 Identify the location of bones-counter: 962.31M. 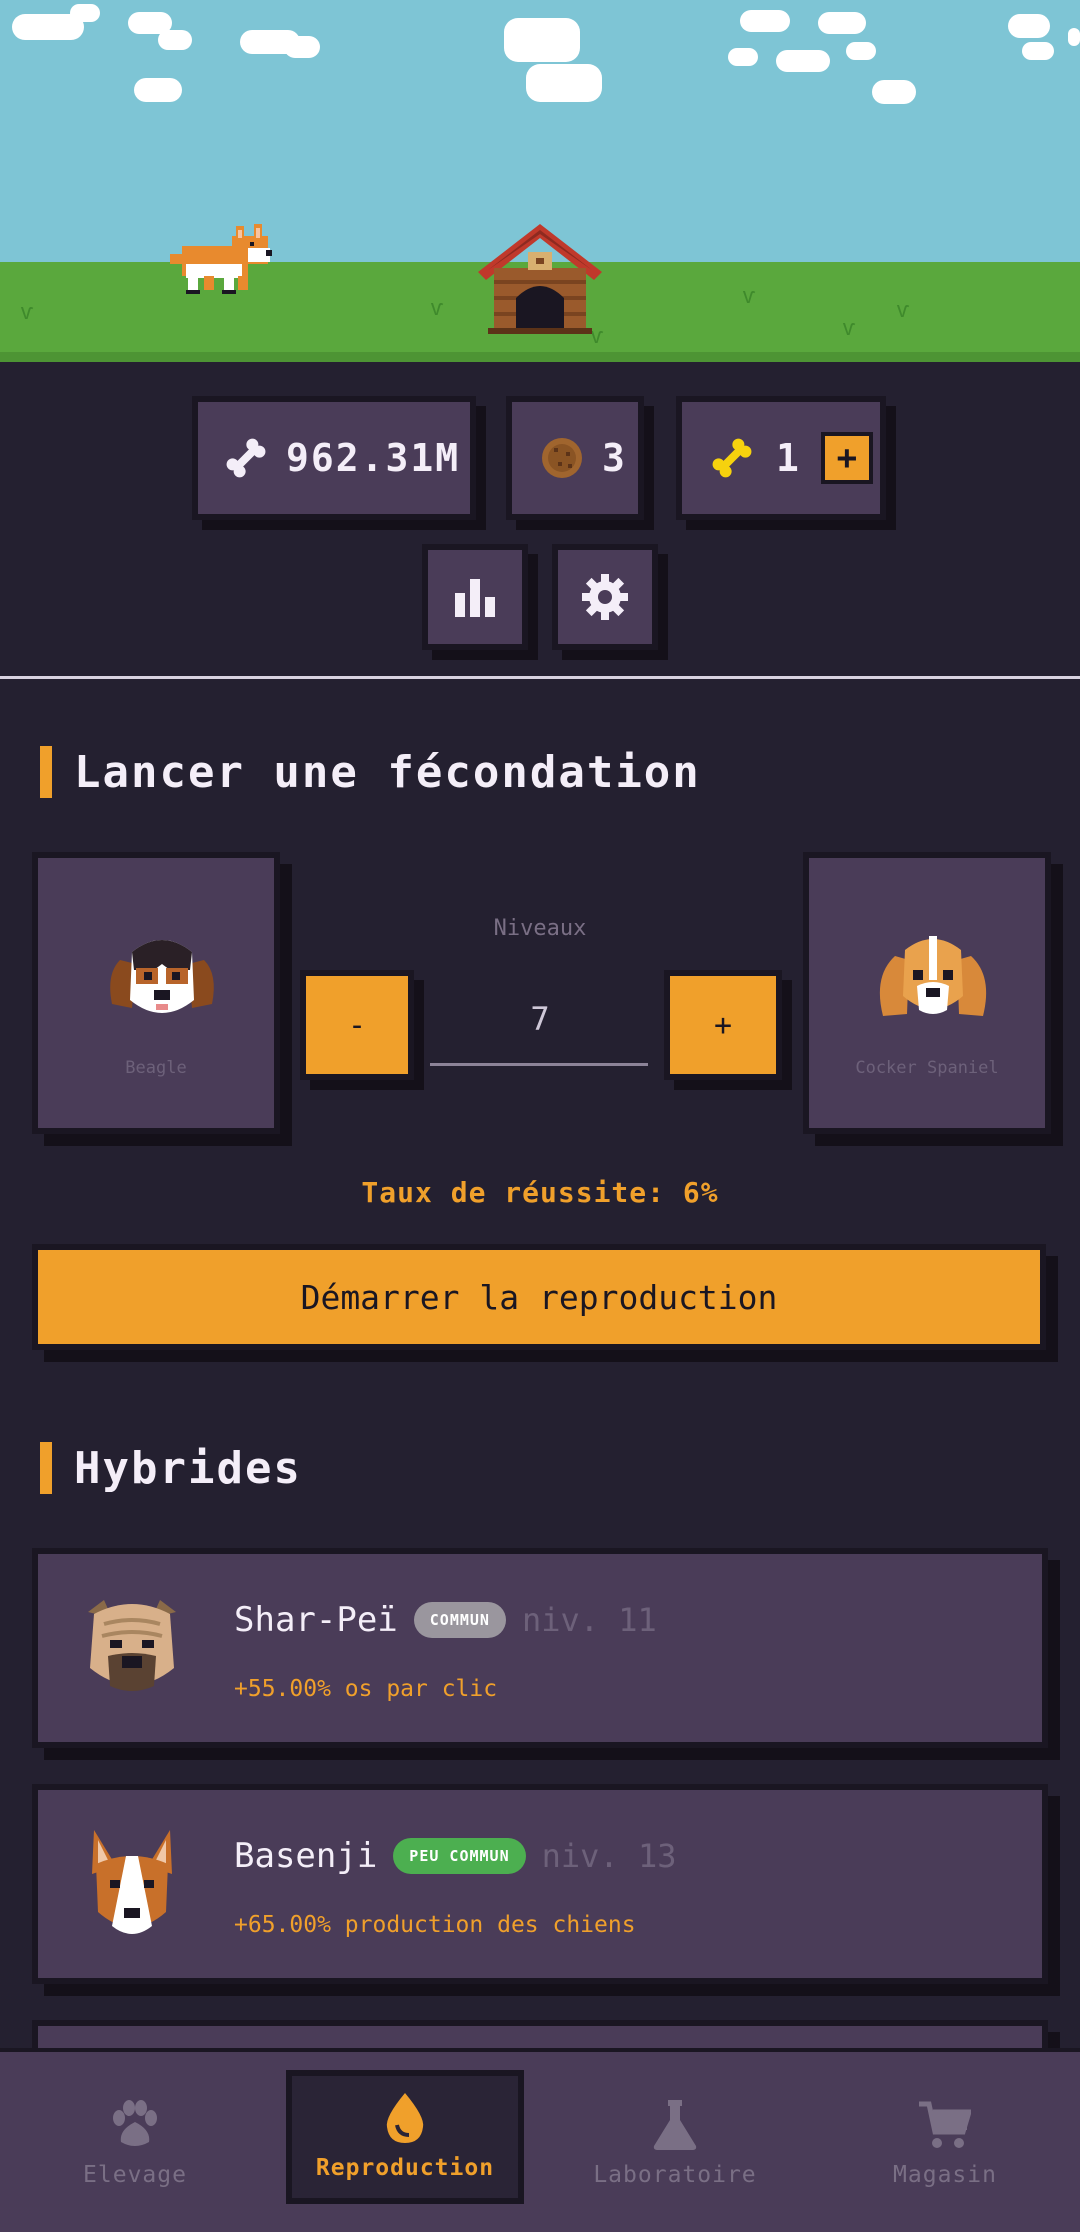
(334, 458).